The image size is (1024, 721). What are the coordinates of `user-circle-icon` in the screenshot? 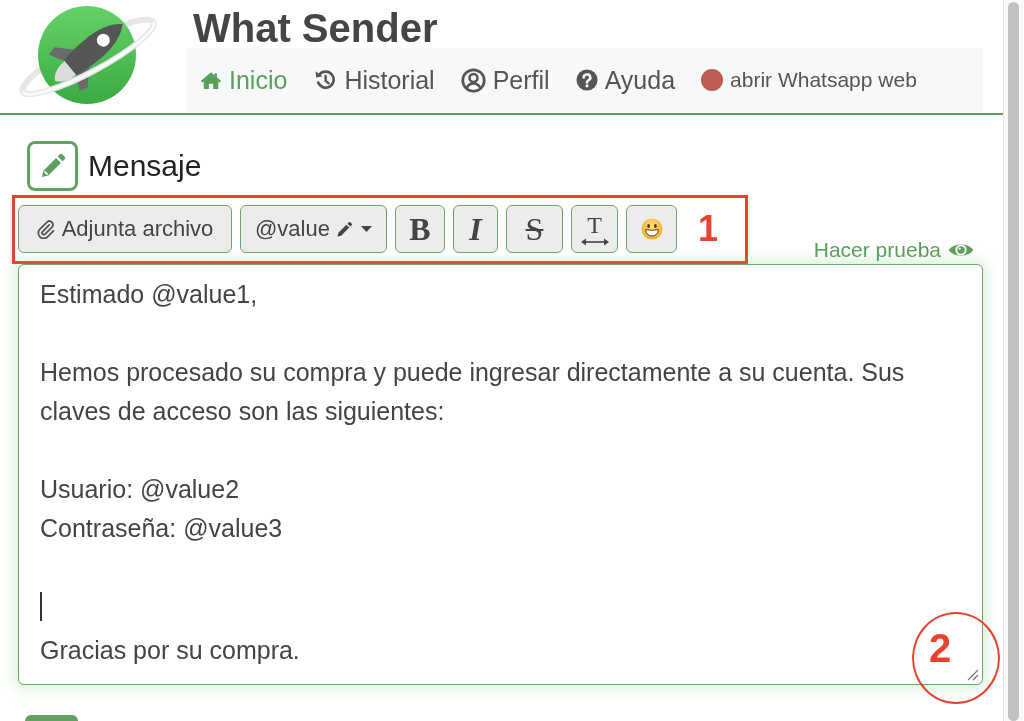 It's located at (473, 80).